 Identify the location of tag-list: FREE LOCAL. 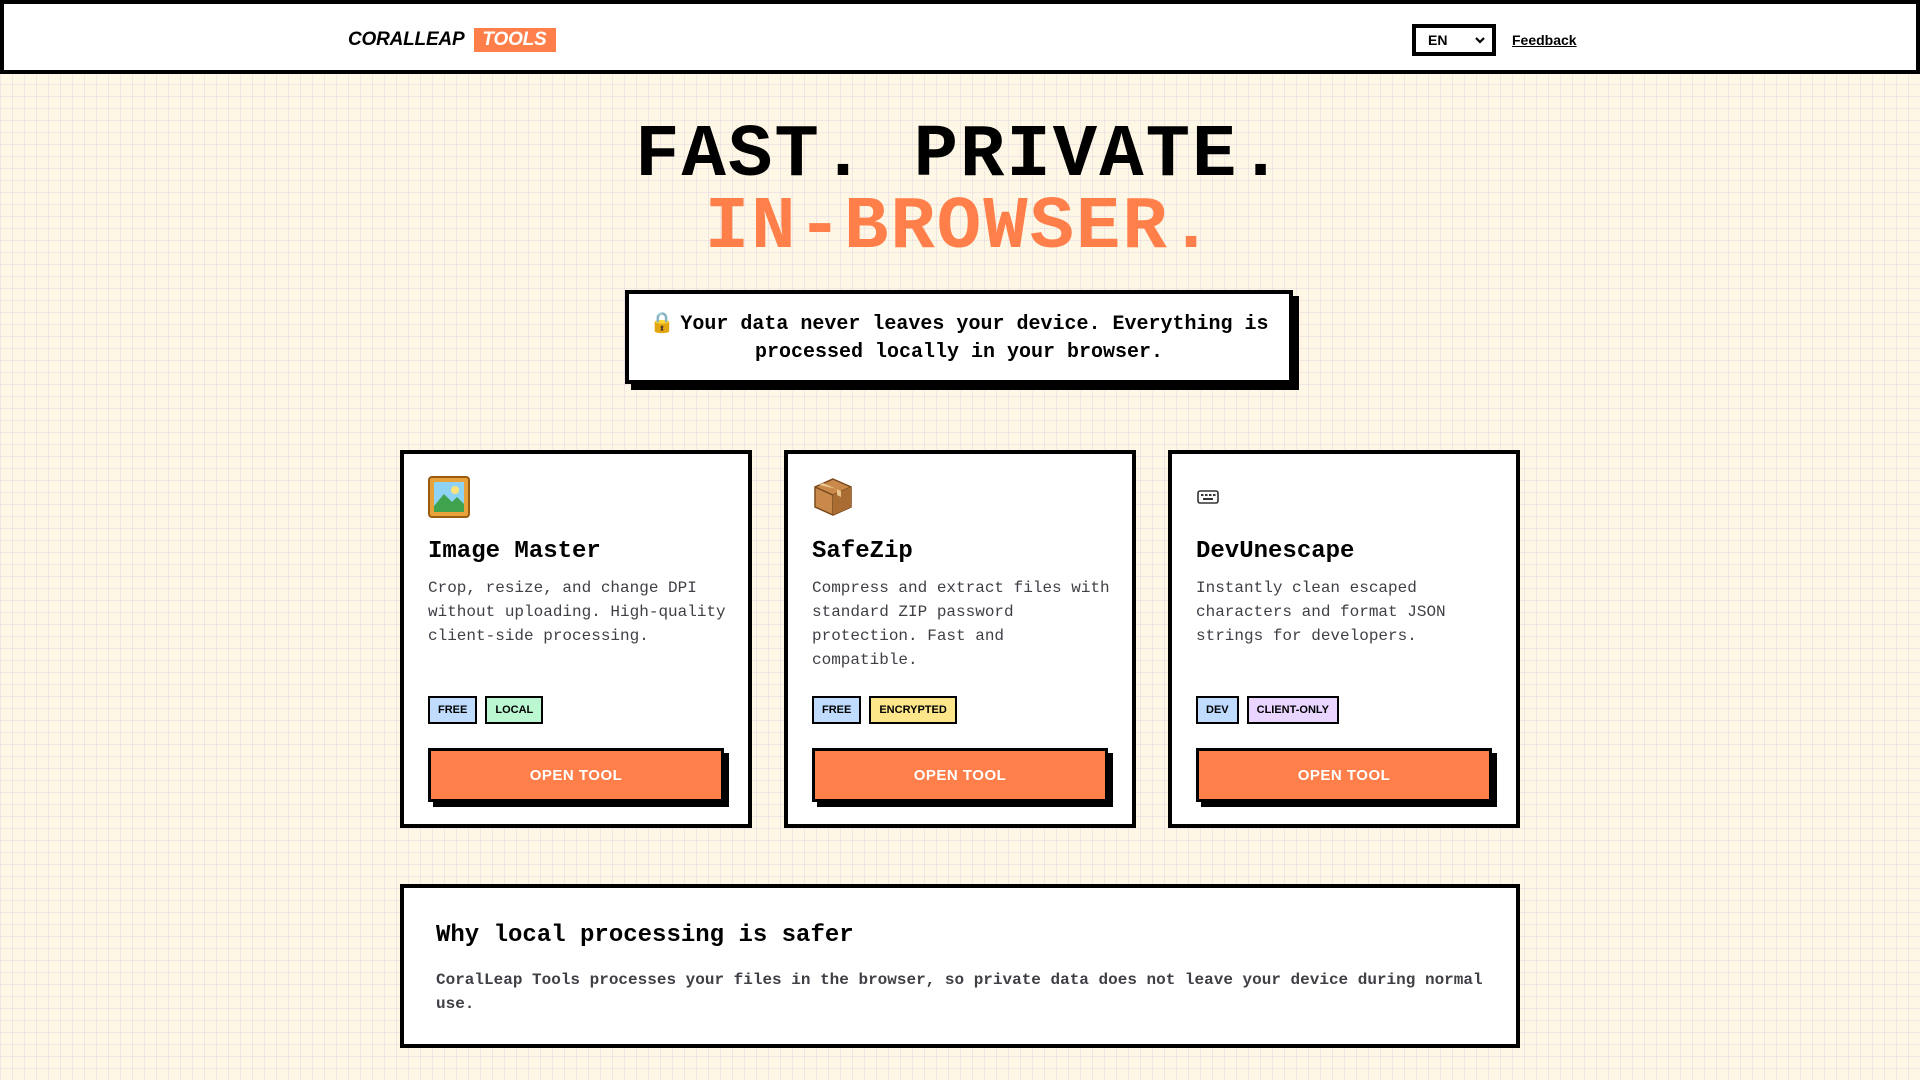
(486, 710).